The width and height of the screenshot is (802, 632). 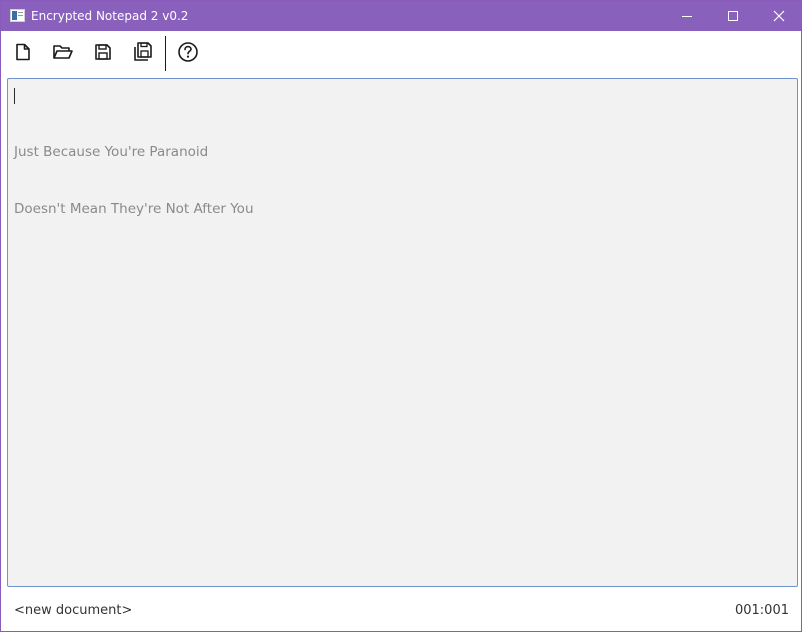 I want to click on save-as-button, so click(x=143, y=52).